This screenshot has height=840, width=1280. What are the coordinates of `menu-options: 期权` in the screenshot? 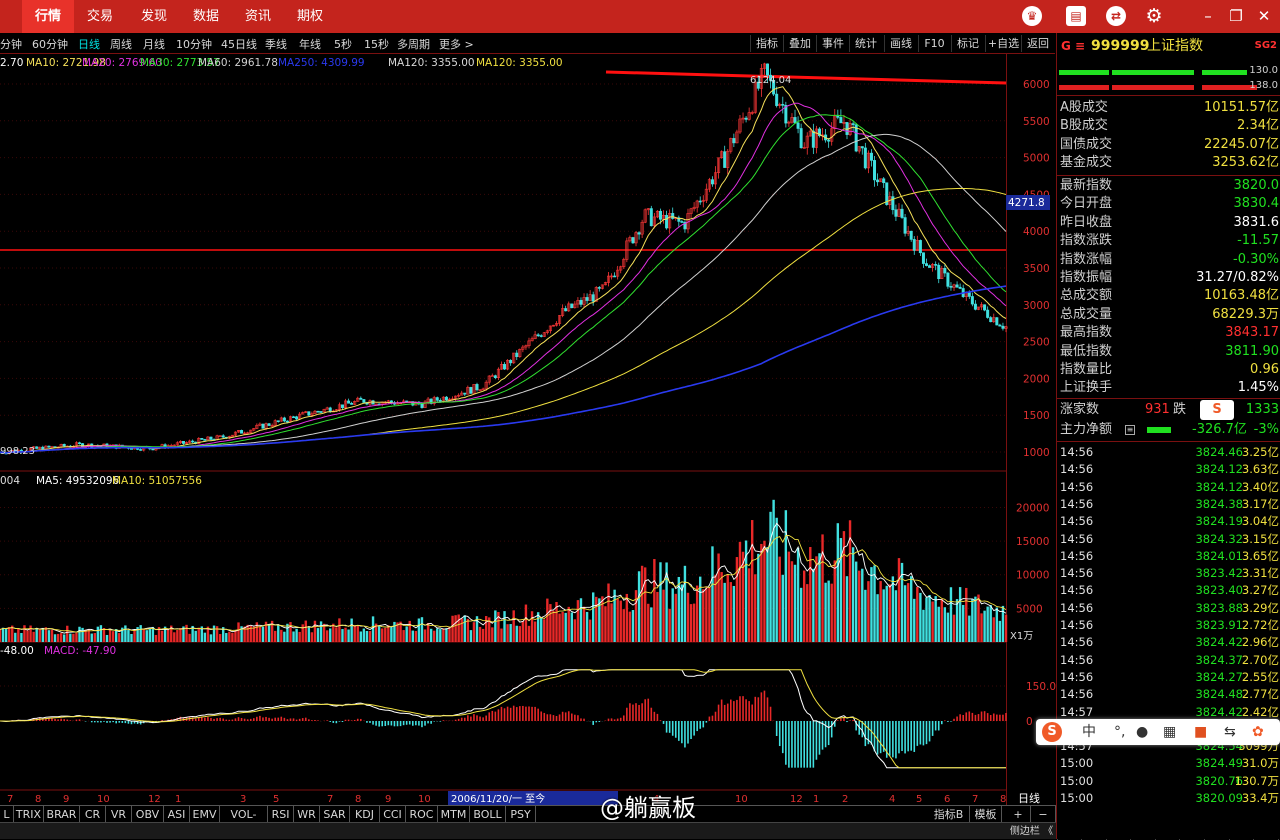 It's located at (310, 16).